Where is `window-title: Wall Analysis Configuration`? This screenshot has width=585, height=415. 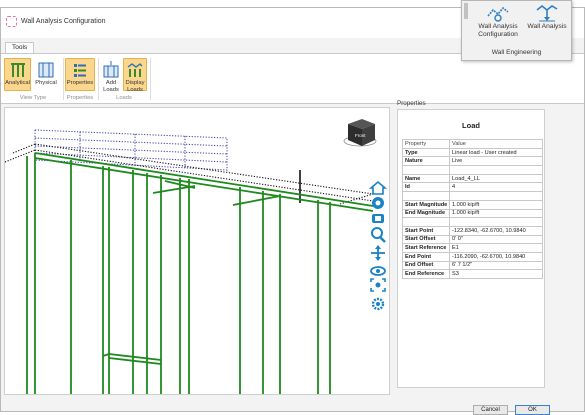
window-title: Wall Analysis Configuration is located at coordinates (63, 21).